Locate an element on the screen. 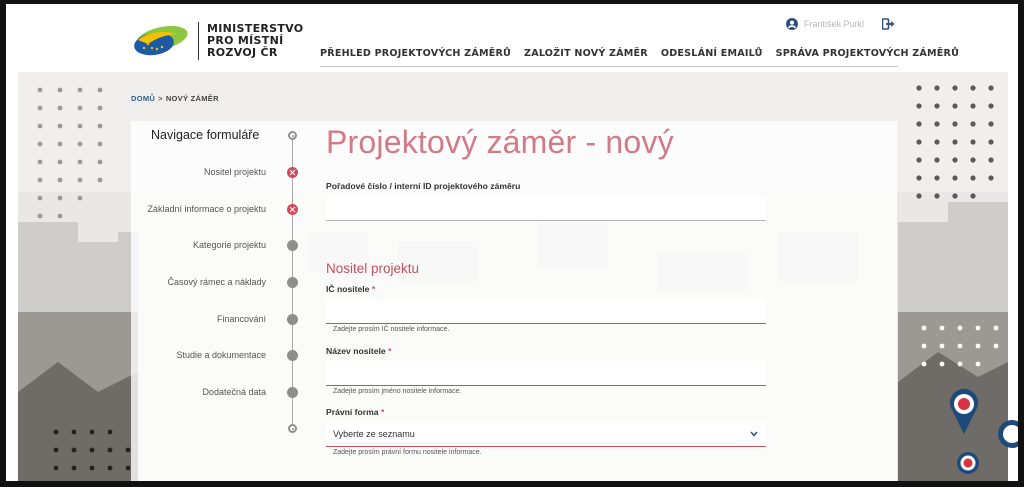  form-nav-item-kategorie: Kategorie projektu is located at coordinates (229, 245).